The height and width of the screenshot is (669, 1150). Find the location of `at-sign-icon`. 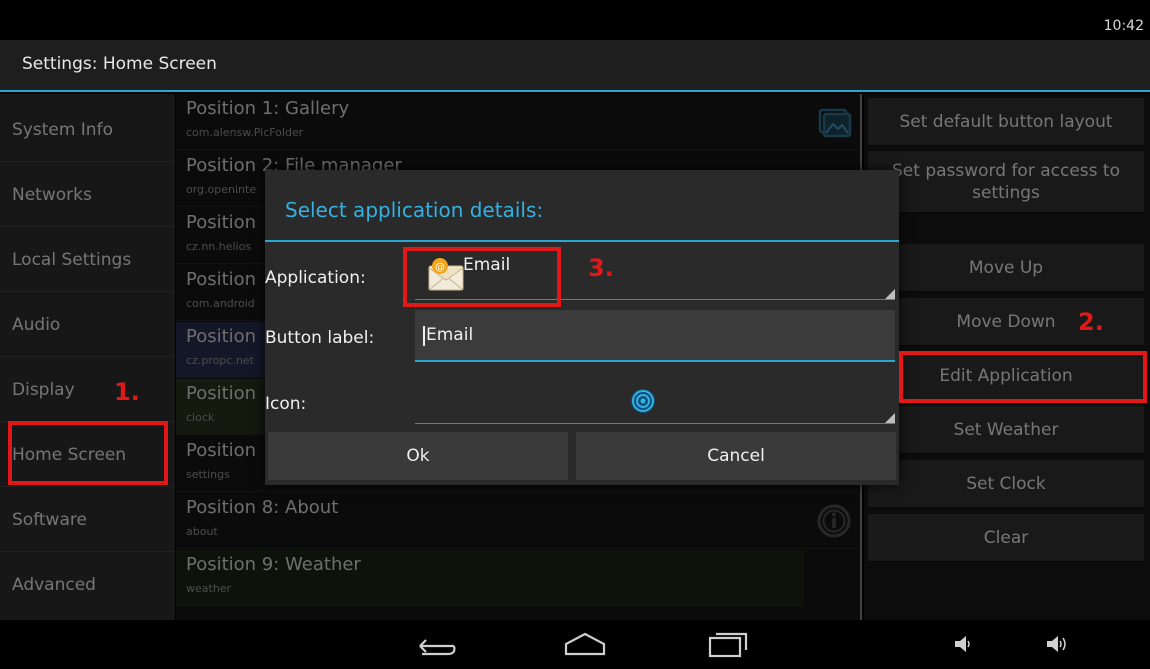

at-sign-icon is located at coordinates (643, 401).